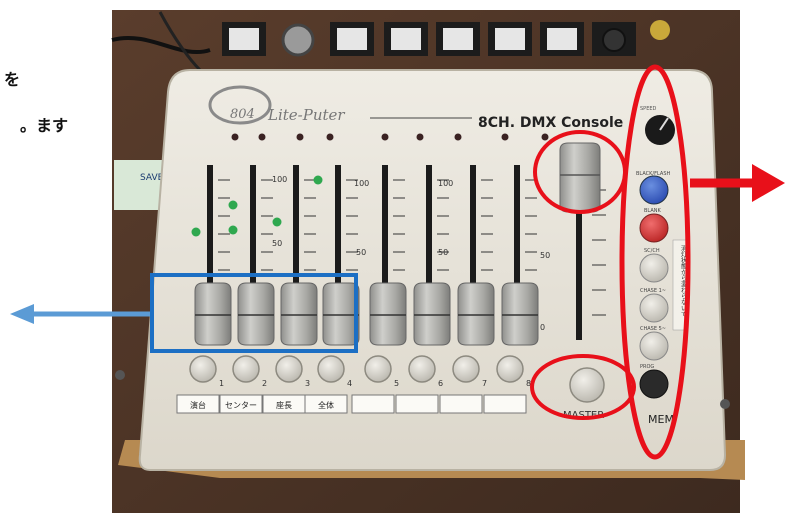  I want to click on console-title: 8CH. DMX Console, so click(550, 123).